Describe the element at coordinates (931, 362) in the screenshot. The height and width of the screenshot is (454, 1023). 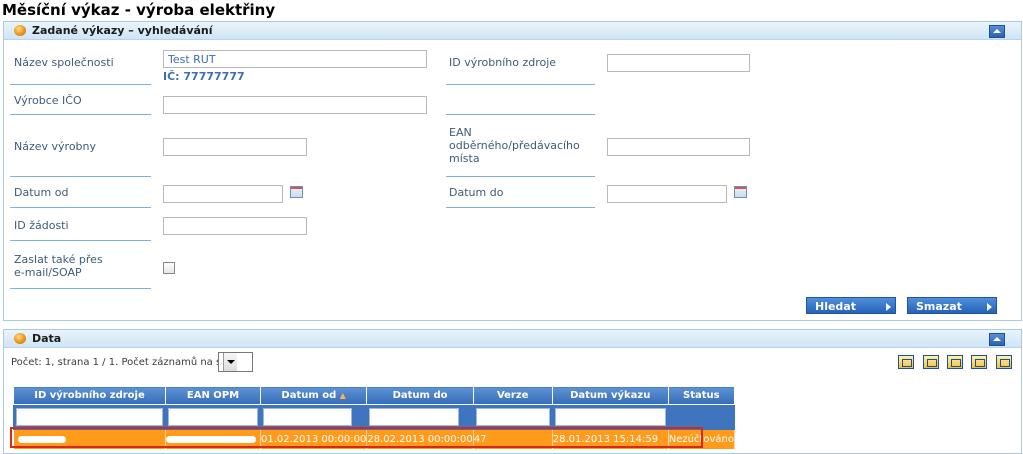
I see `edit-icon` at that location.